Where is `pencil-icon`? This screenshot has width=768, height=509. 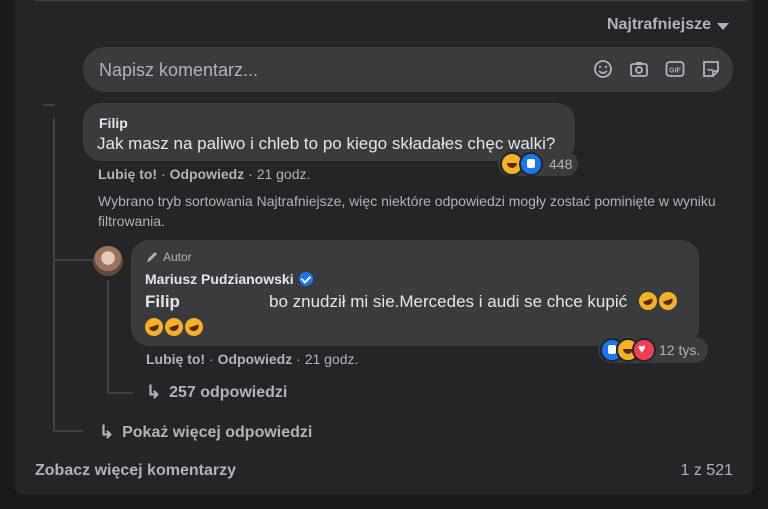
pencil-icon is located at coordinates (152, 257).